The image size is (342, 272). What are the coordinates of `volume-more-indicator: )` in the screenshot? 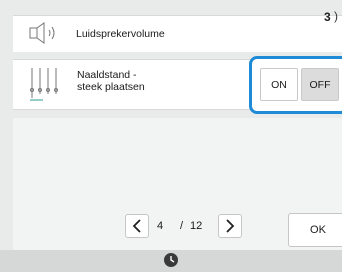 It's located at (336, 16).